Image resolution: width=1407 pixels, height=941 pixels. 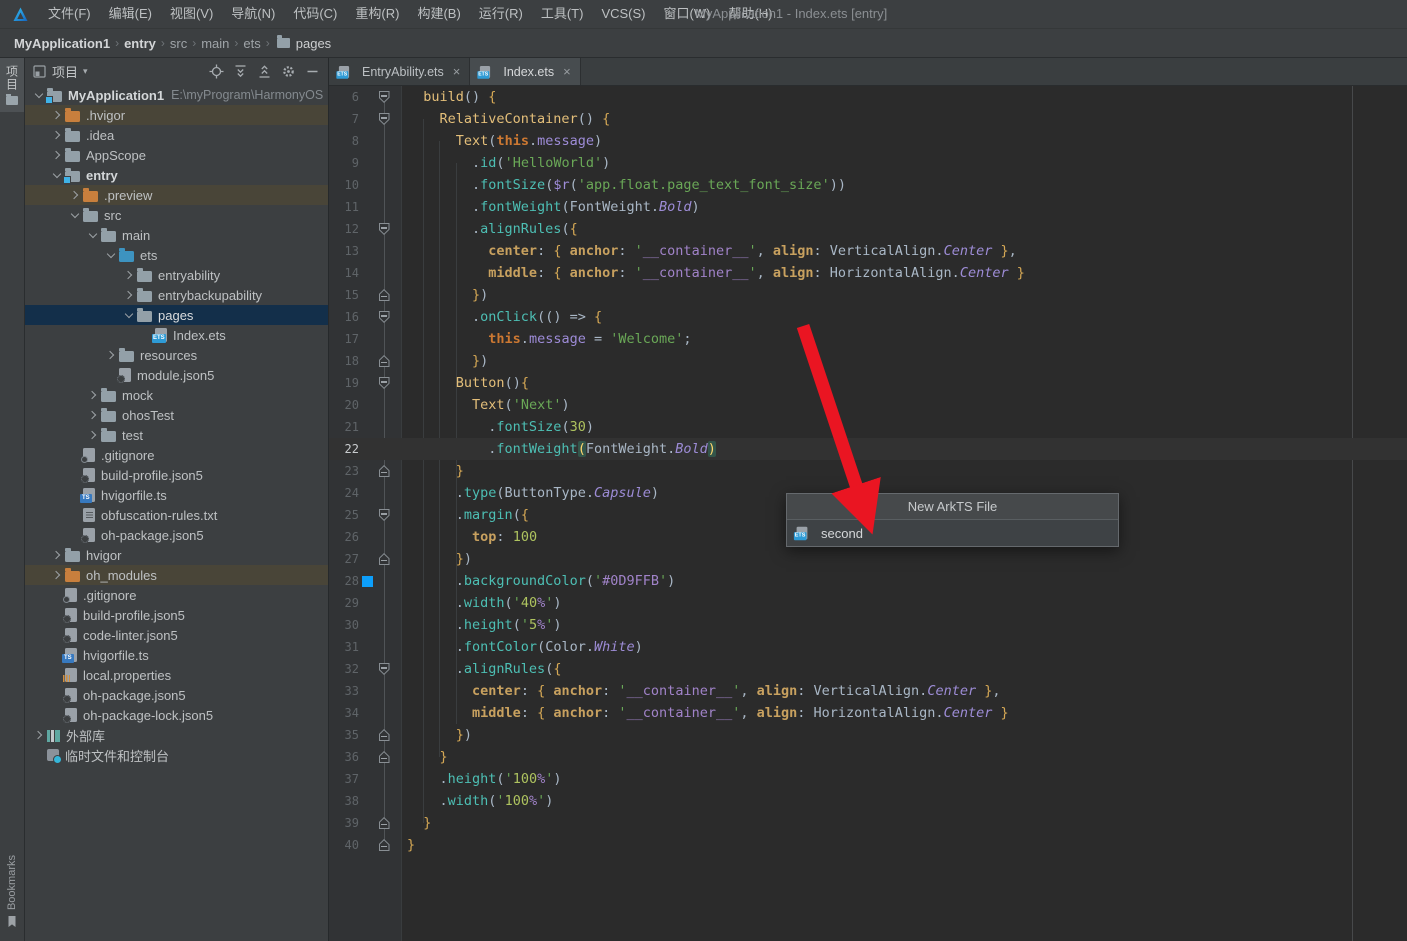 I want to click on breadcrumb-item-pages: pages, so click(x=313, y=43).